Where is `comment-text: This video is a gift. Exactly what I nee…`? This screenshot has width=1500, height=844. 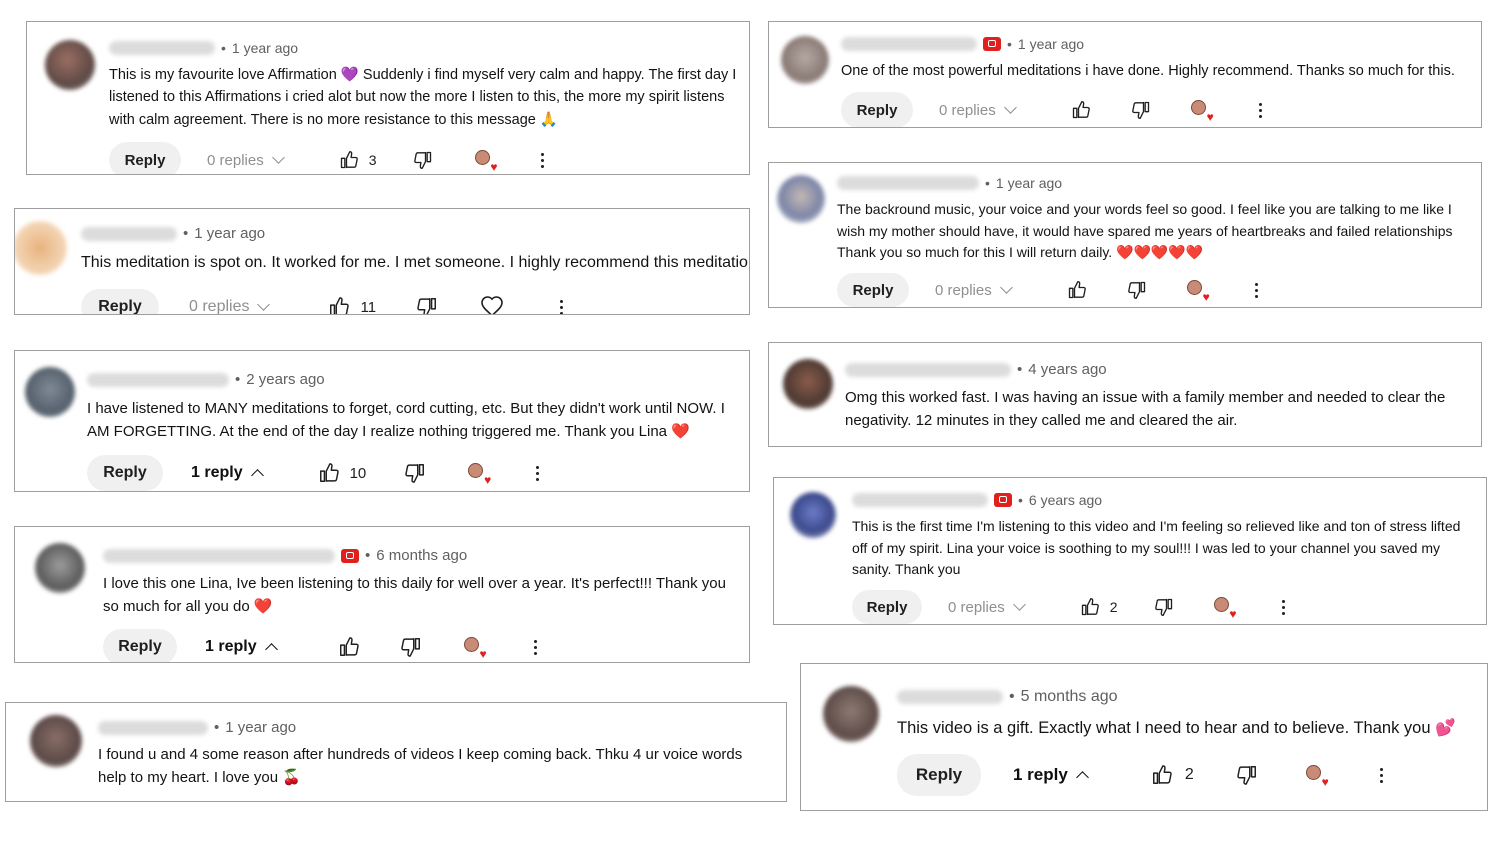 comment-text: This video is a gift. Exactly what I nee… is located at coordinates (1176, 728).